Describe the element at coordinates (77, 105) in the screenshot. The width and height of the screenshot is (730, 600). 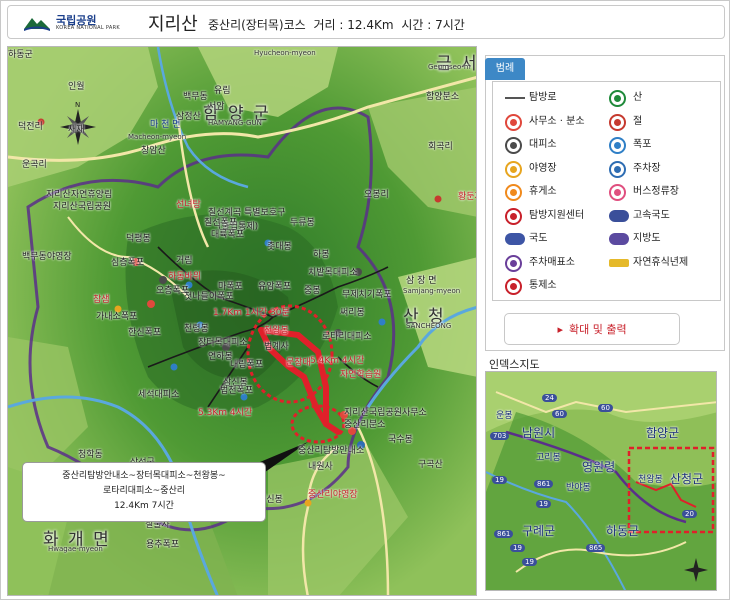
I see `svg-text: N` at that location.